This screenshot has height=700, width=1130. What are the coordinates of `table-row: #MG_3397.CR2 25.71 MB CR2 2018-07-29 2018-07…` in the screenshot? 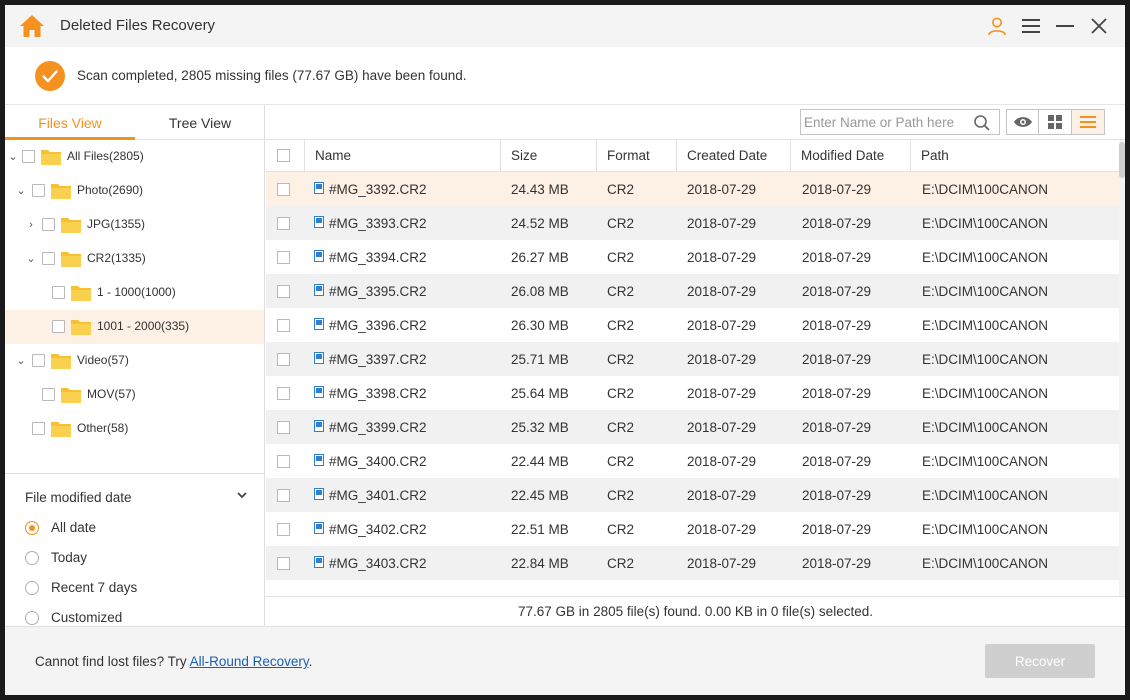 It's located at (692, 359).